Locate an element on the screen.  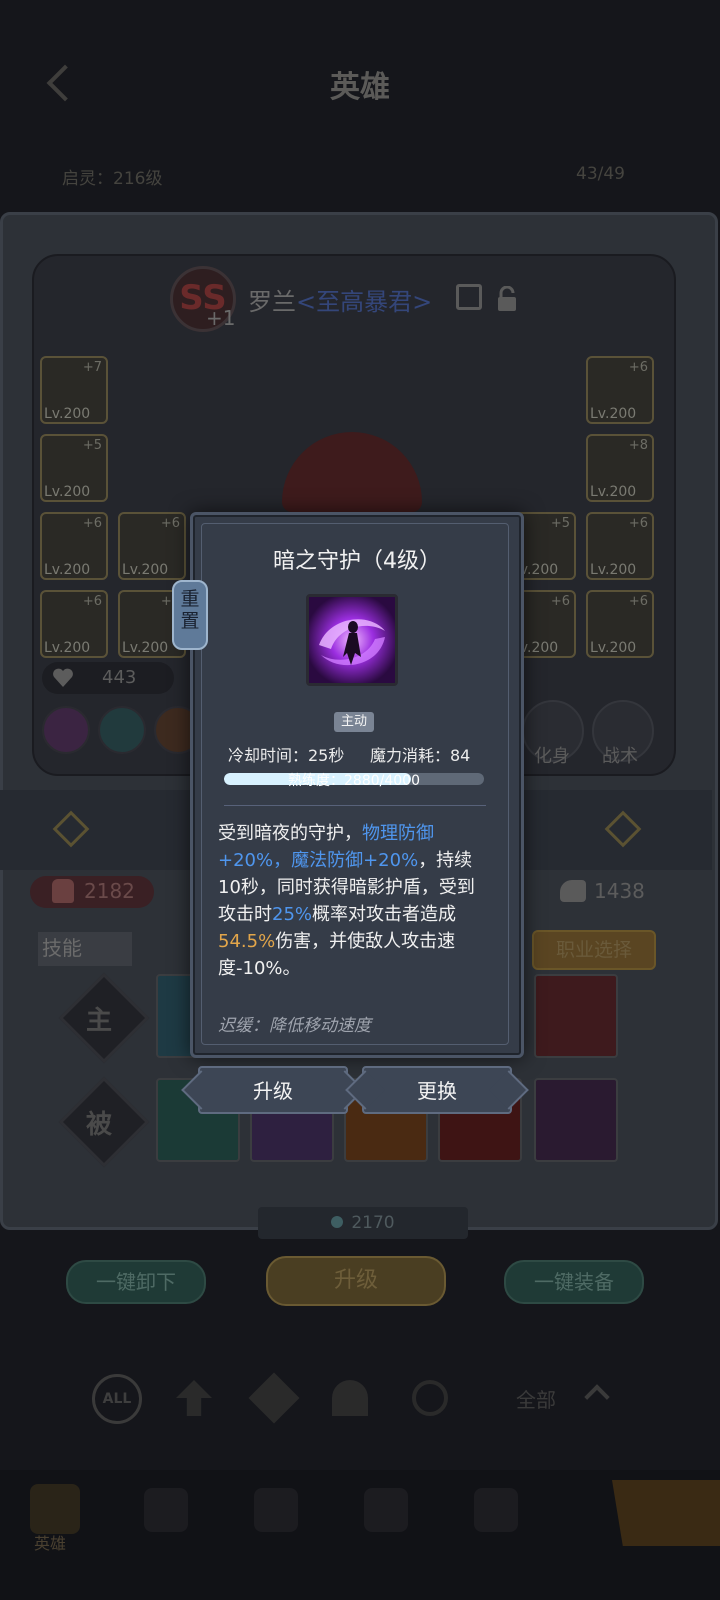
proficiency-text: 熟练度：2880/4000 is located at coordinates (354, 781).